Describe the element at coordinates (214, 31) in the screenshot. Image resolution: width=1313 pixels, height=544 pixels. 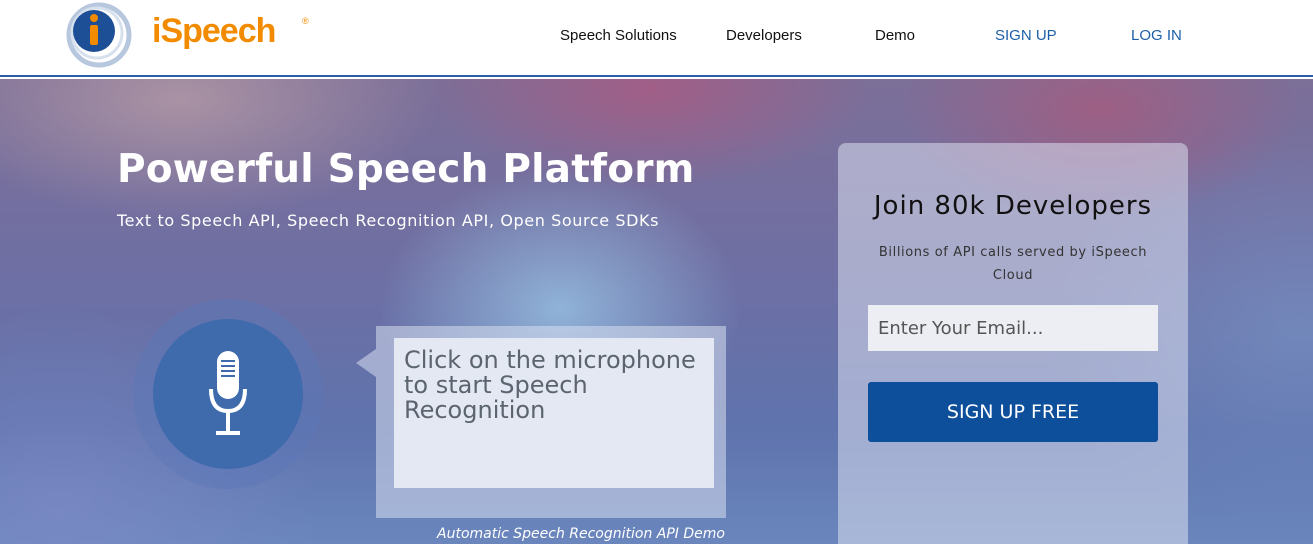
I see `logo-wordmark: iSpeech` at that location.